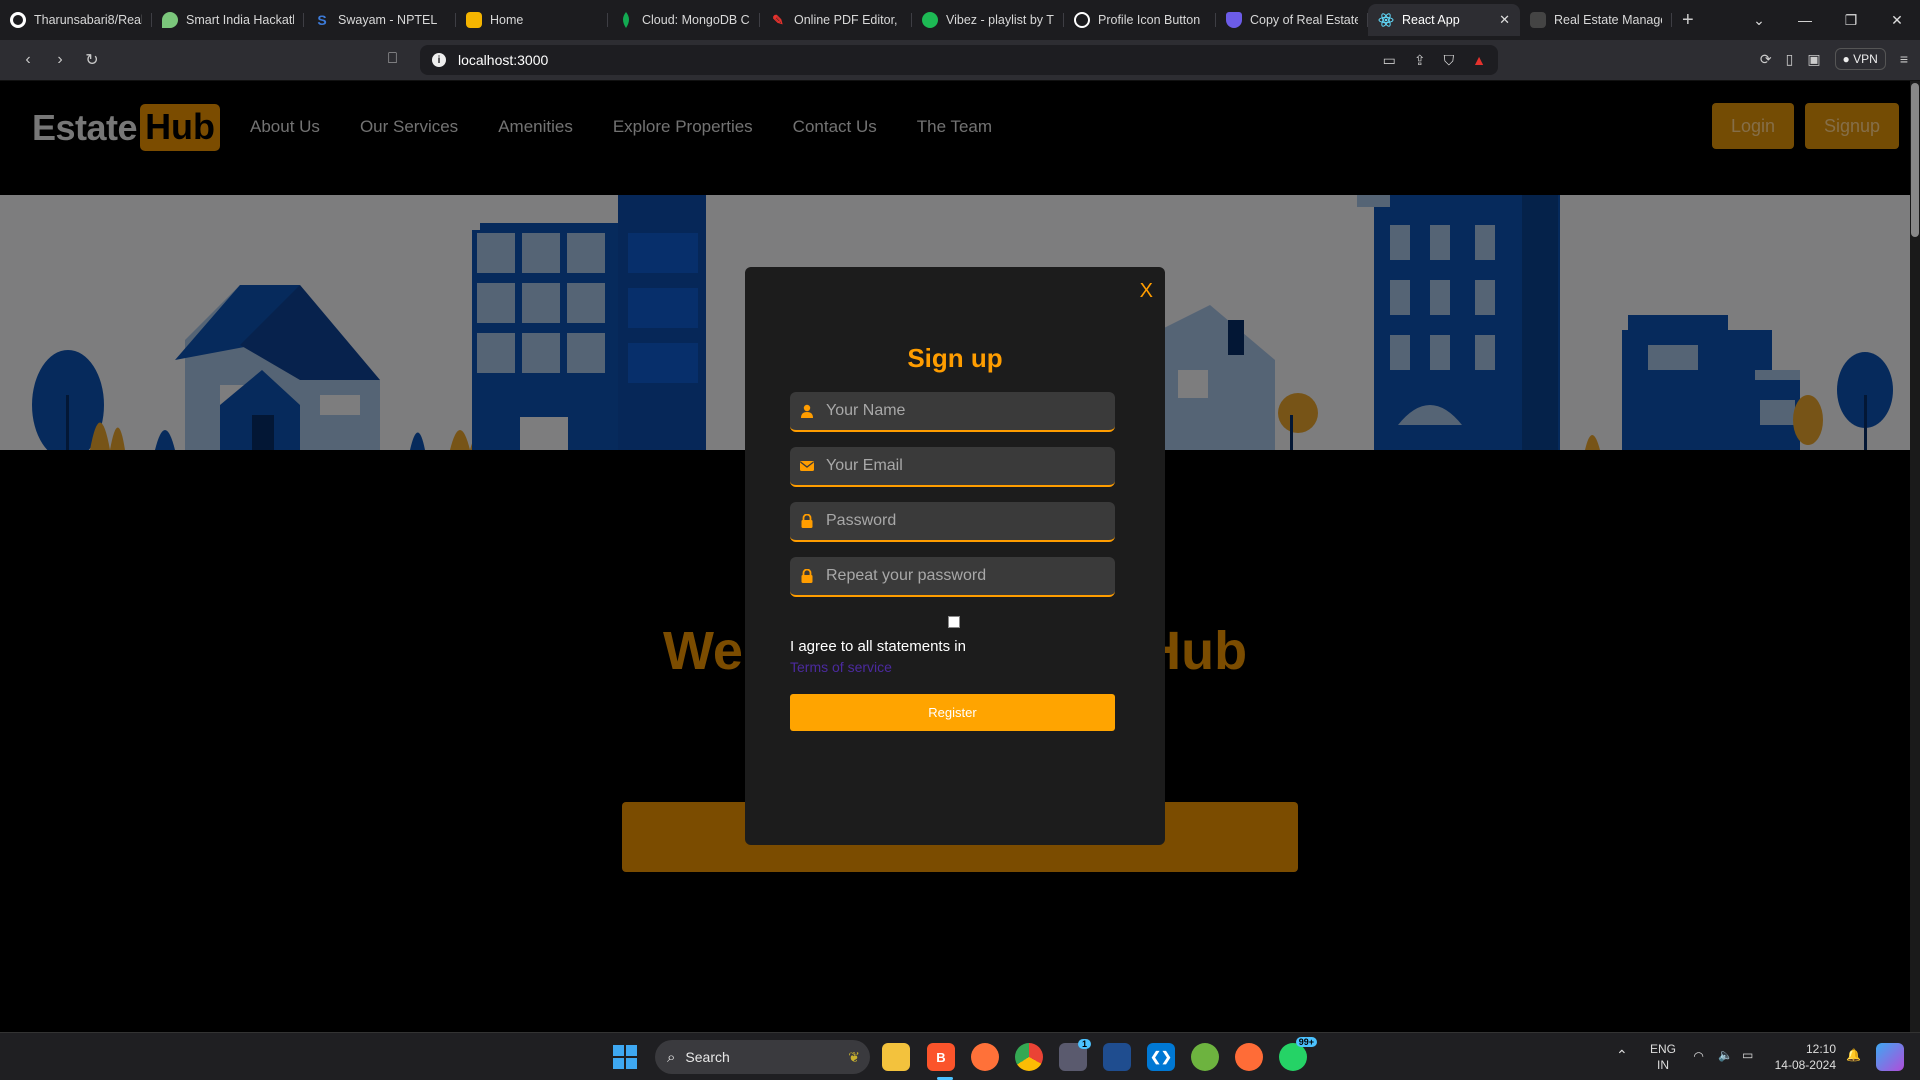 This screenshot has height=1080, width=1920. I want to click on repeat-password-input, so click(966, 576).